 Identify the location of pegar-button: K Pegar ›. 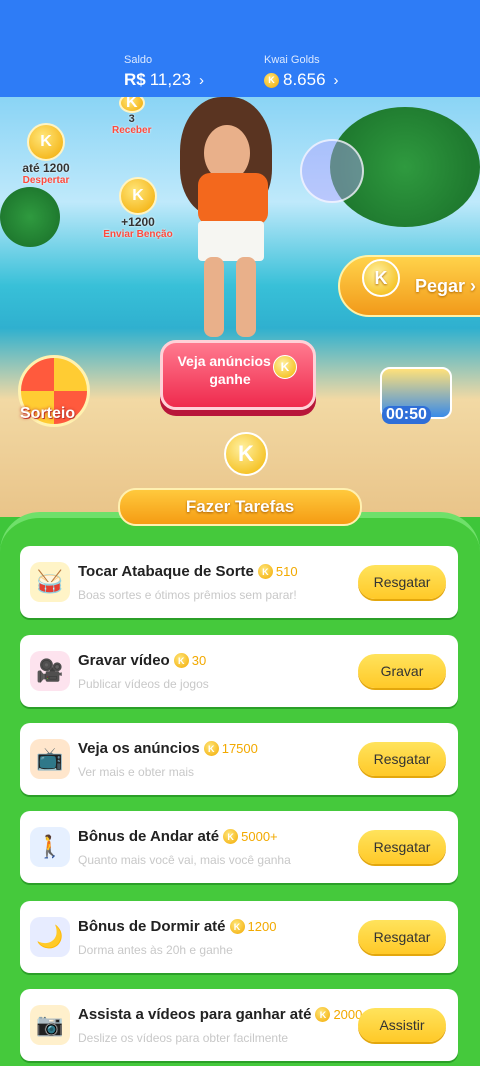
(409, 286).